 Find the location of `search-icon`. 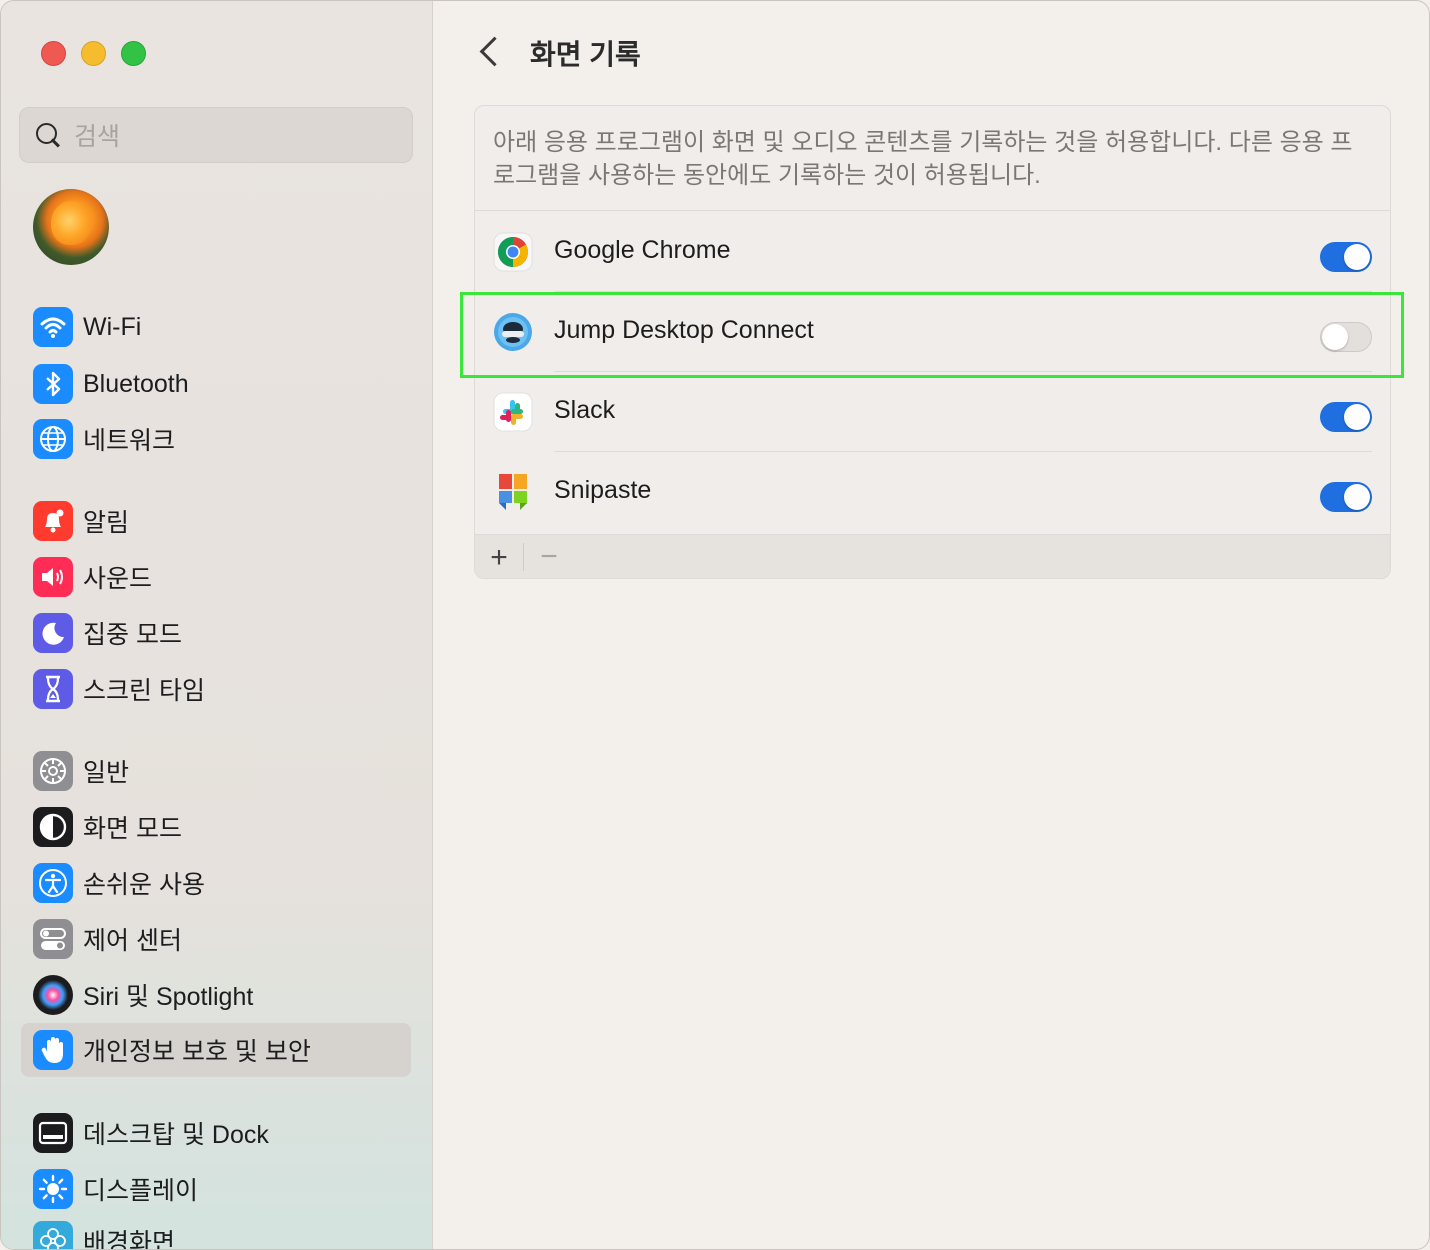

search-icon is located at coordinates (48, 135).